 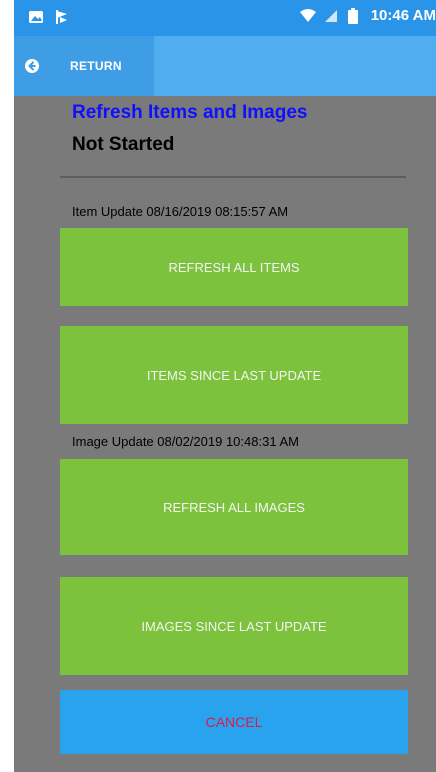 I want to click on return-button: RETURN, so click(x=84, y=66).